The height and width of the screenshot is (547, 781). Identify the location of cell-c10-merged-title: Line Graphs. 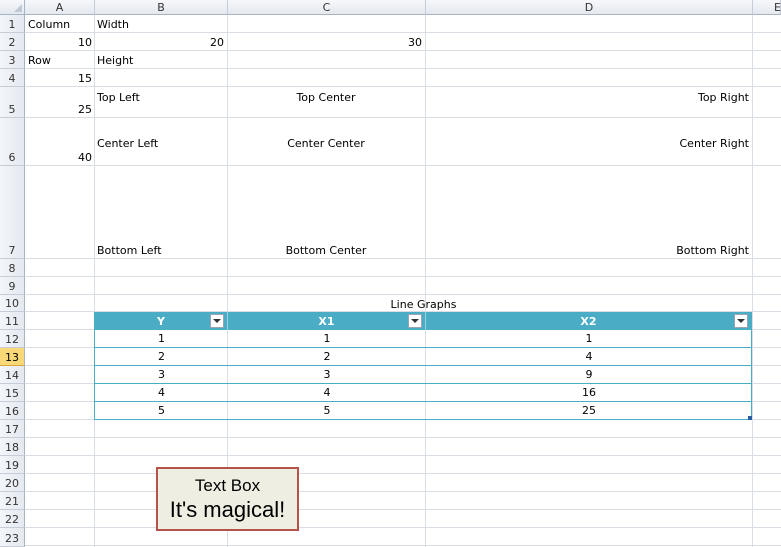
(423, 304).